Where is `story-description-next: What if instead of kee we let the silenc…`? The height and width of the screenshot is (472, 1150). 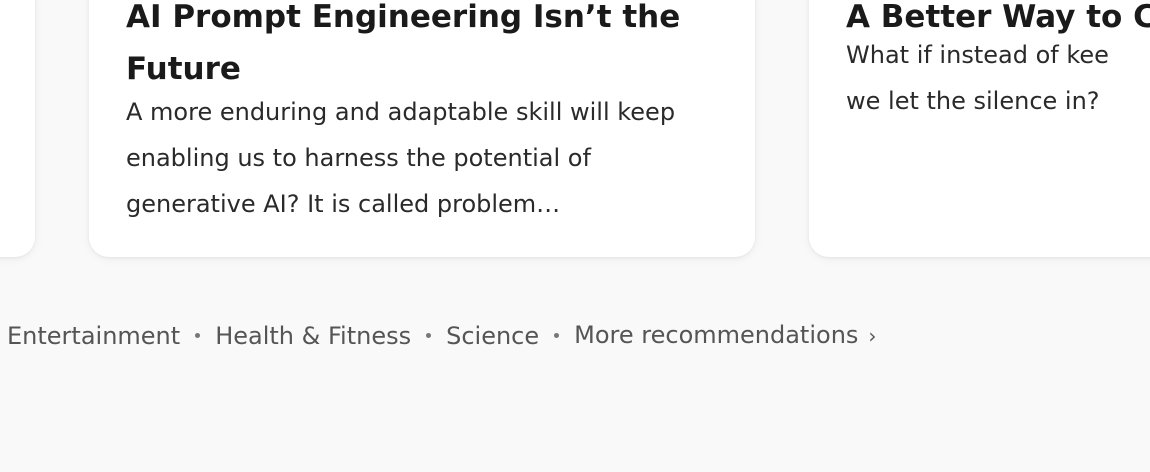
story-description-next: What if instead of kee we let the silenc… is located at coordinates (998, 78).